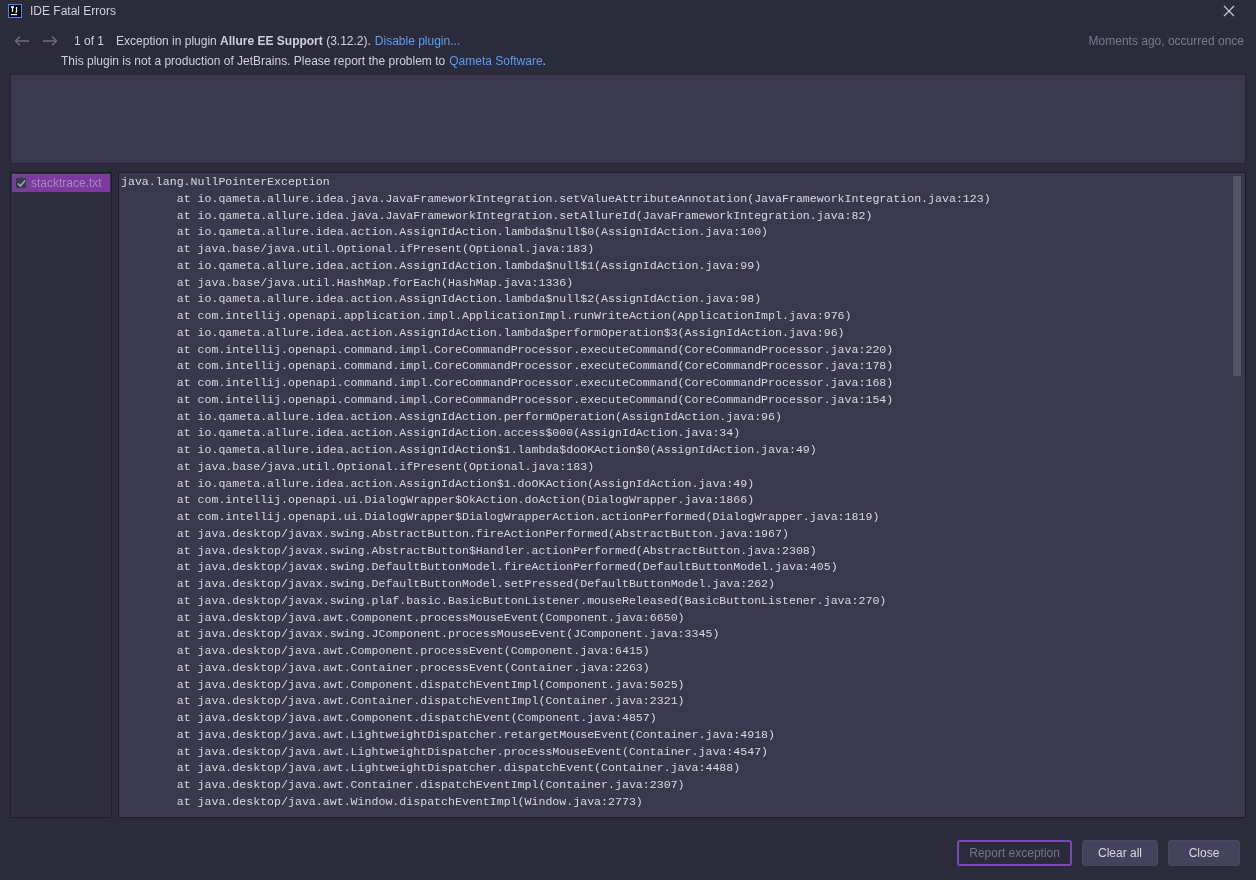 The height and width of the screenshot is (880, 1256). Describe the element at coordinates (1204, 853) in the screenshot. I see `dialog-button: Close` at that location.